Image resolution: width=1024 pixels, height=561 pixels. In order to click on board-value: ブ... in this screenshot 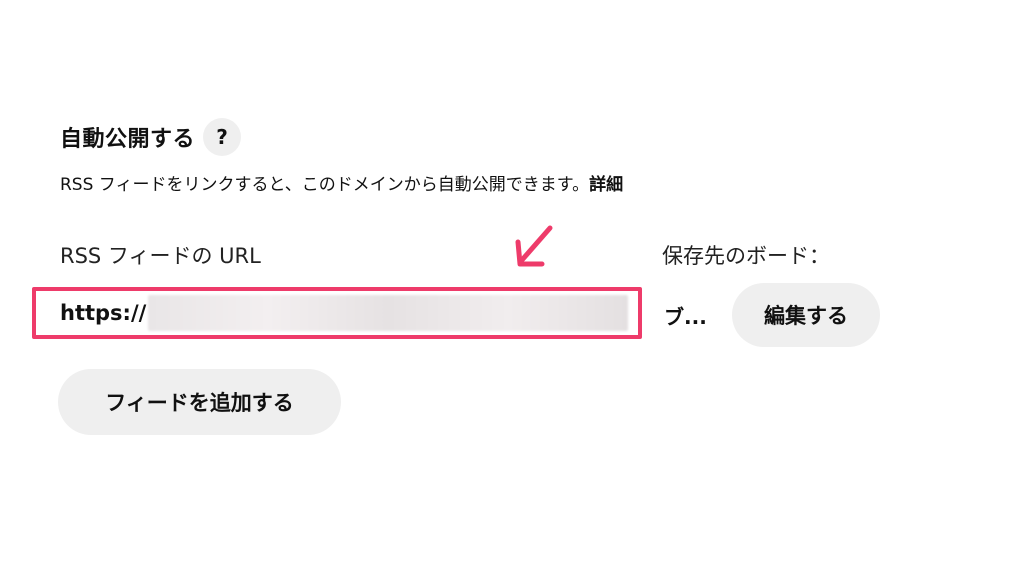, I will do `click(685, 315)`.